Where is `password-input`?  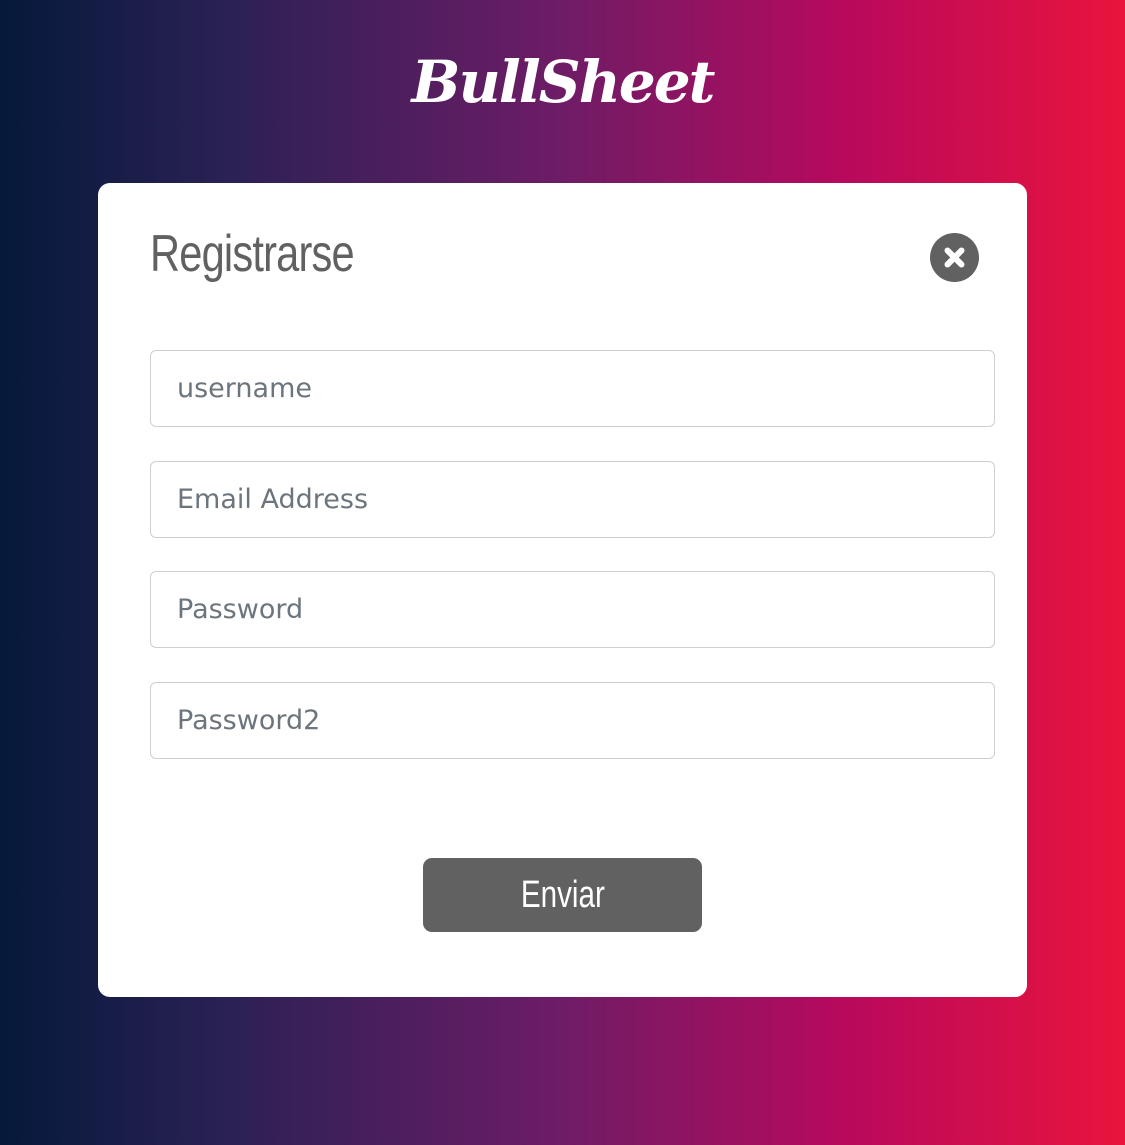
password-input is located at coordinates (572, 609).